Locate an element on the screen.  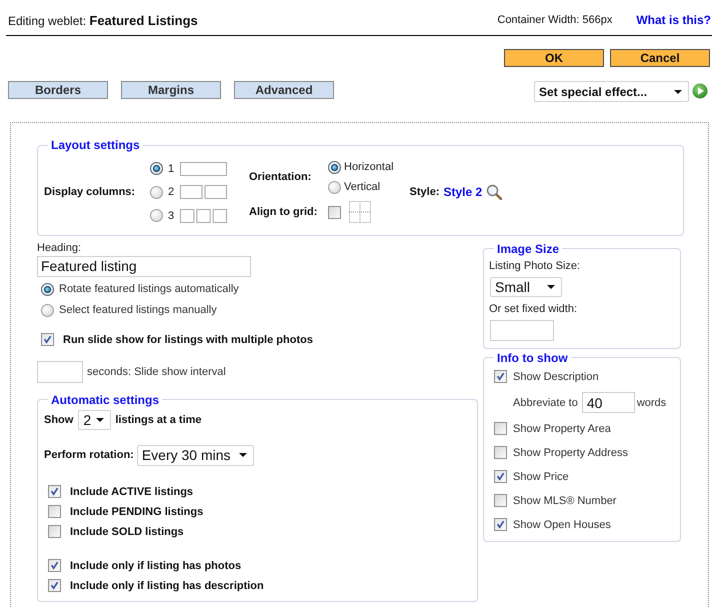
group-title: Layout settings is located at coordinates (95, 145).